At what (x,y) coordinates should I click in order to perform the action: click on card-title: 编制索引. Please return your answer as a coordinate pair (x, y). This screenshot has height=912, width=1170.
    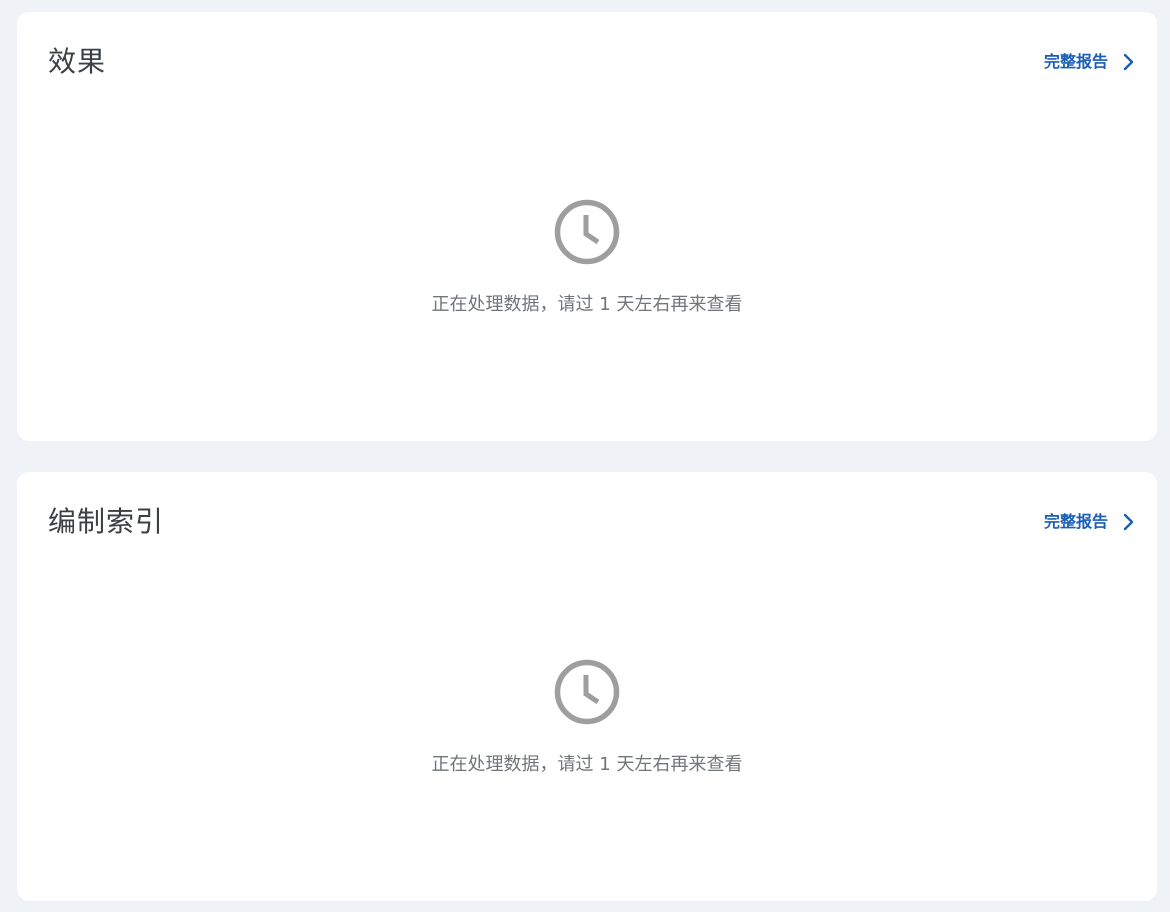
    Looking at the image, I should click on (106, 521).